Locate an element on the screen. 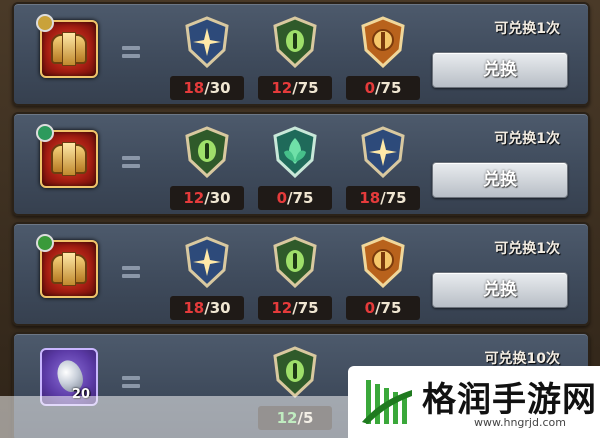 This screenshot has height=438, width=600. watermark-url: www.hngrjd.com is located at coordinates (520, 422).